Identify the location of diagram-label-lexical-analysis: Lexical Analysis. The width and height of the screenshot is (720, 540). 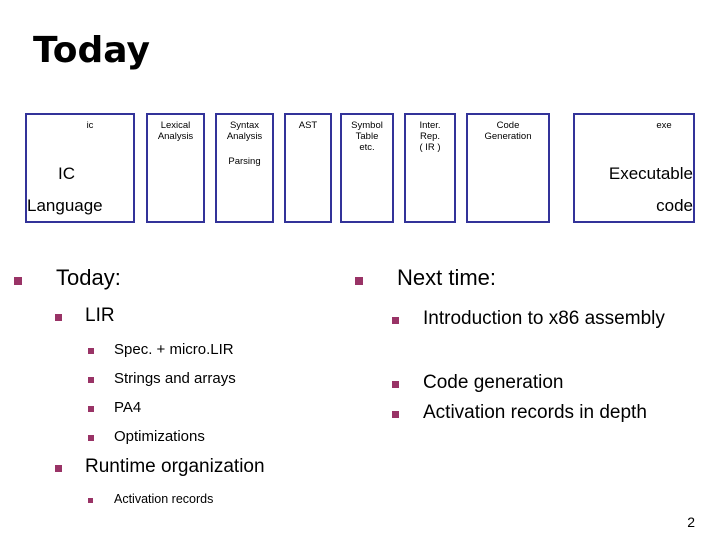
(175, 131).